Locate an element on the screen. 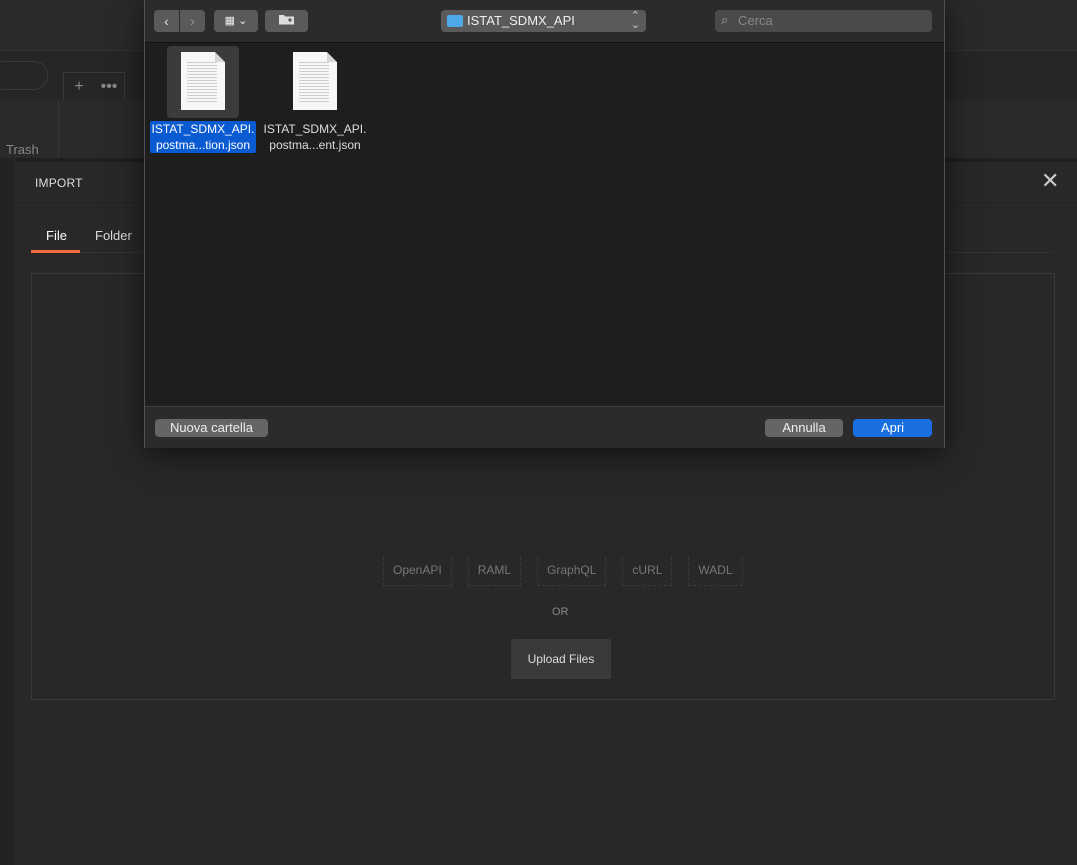 The image size is (1077, 865). file-item: ISTAT_SDMX_API. postma...ent.json is located at coordinates (315, 100).